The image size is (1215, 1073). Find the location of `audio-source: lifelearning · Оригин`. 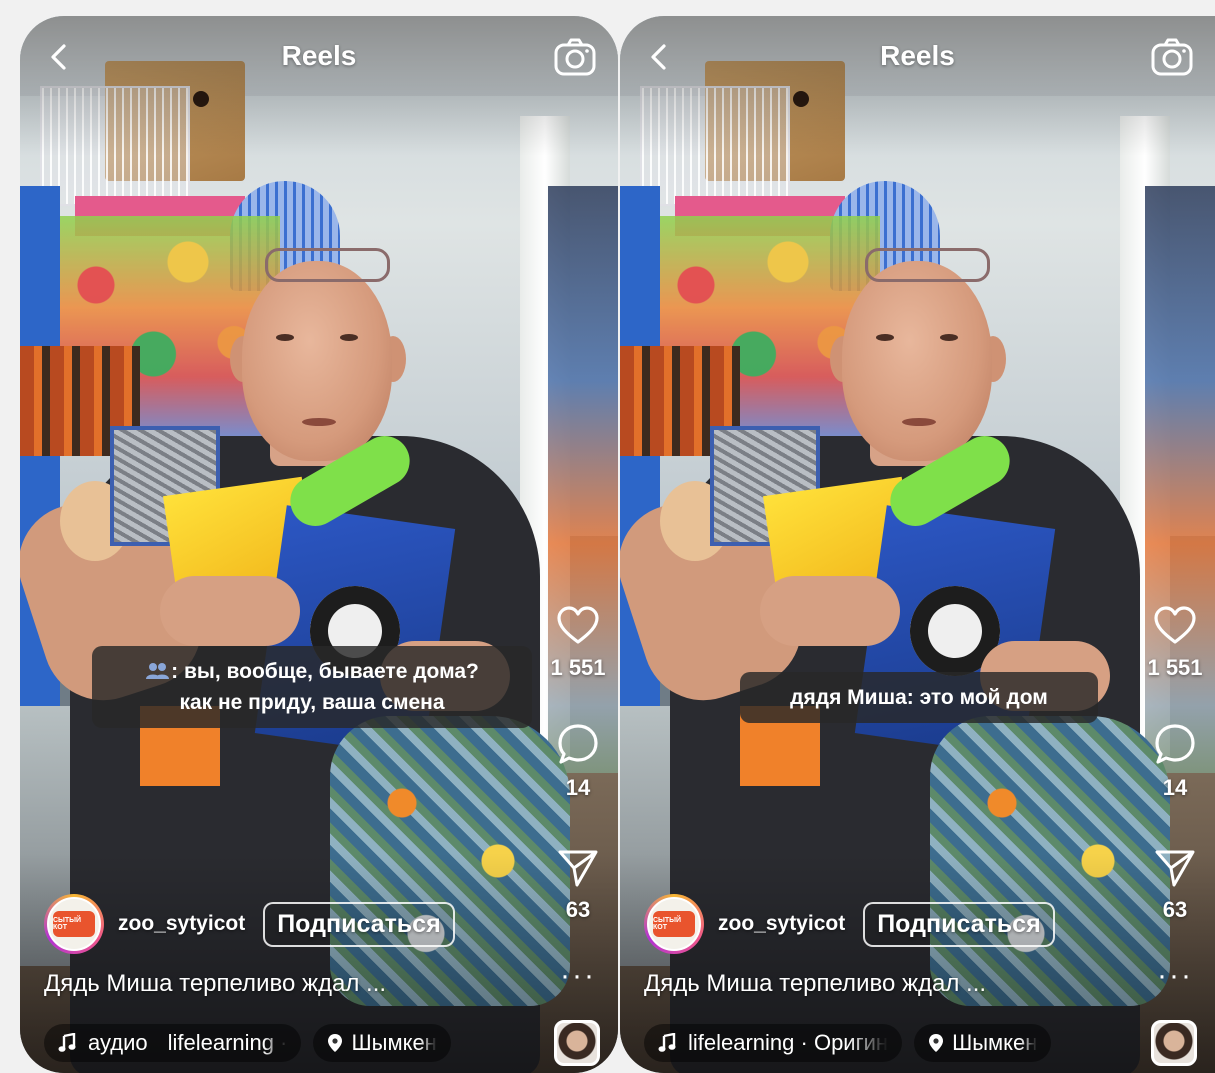

audio-source: lifelearning · Оригин is located at coordinates (788, 1042).